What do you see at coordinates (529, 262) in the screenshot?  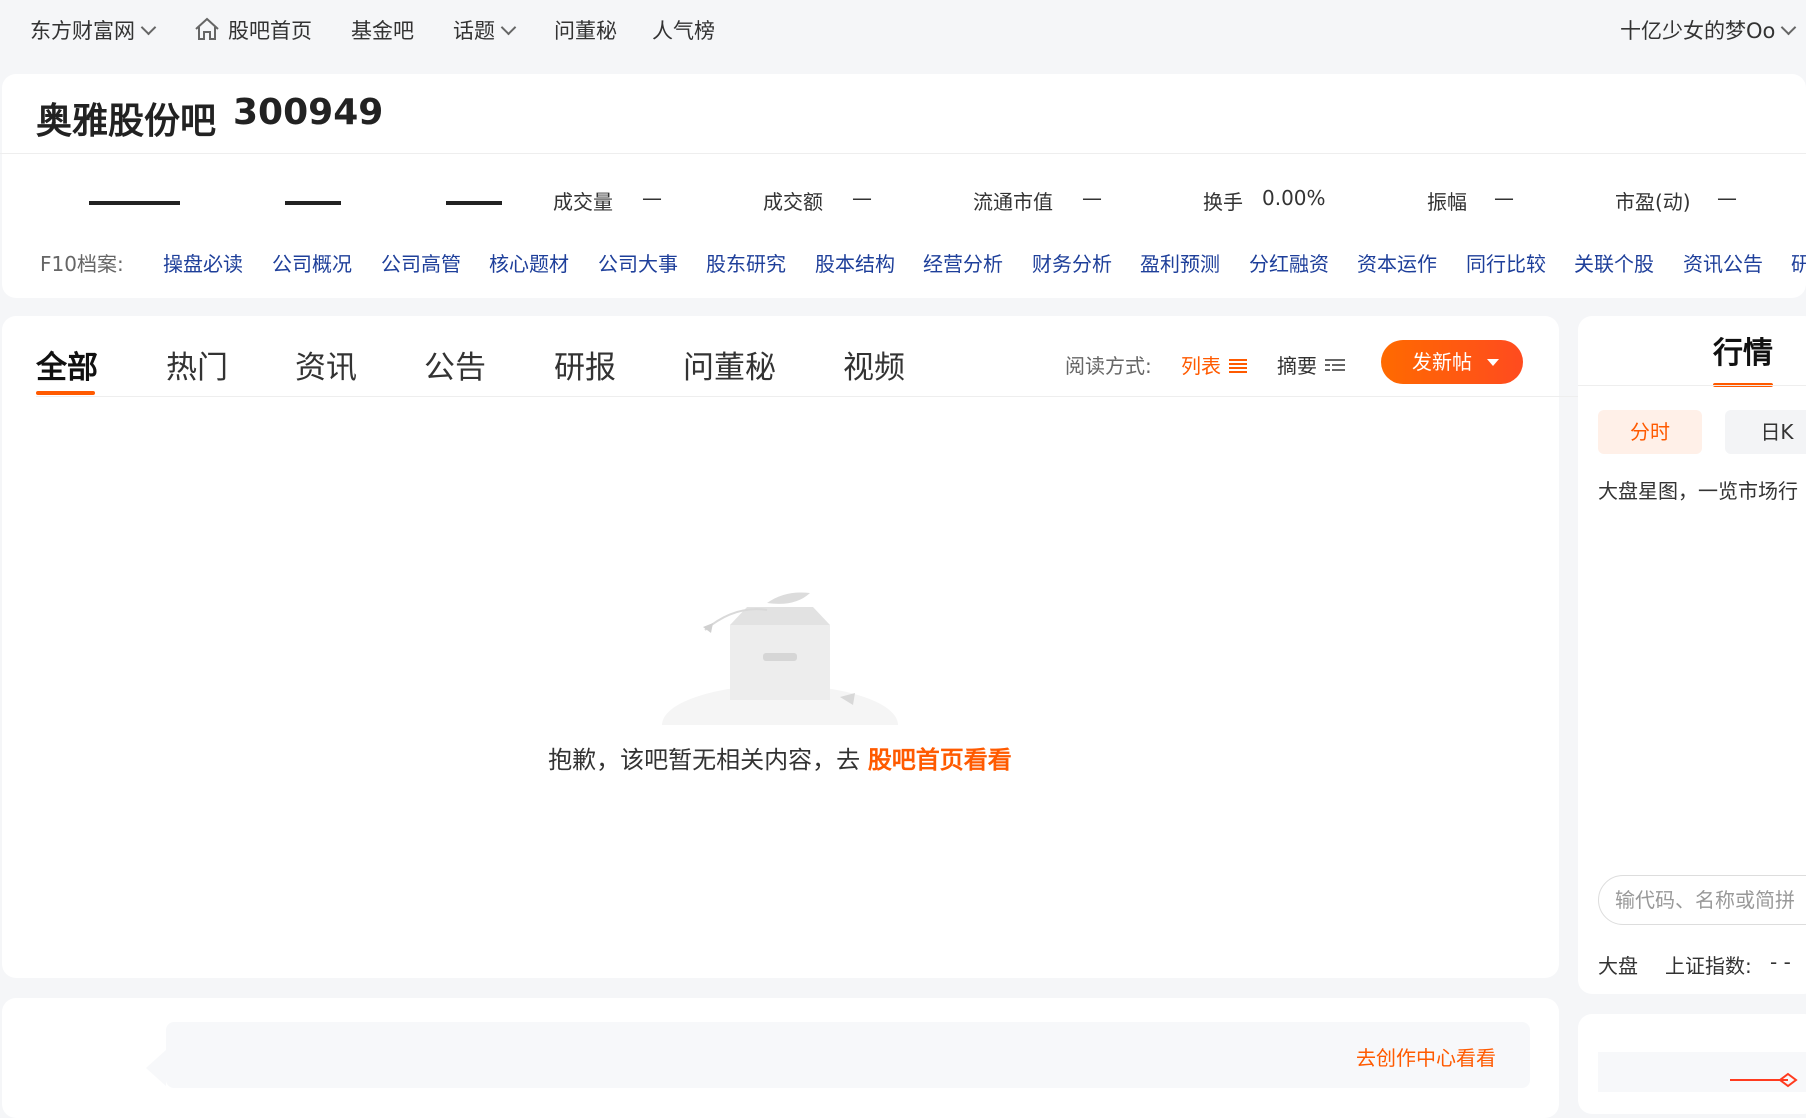 I see `f10-link: 核心题材` at bounding box center [529, 262].